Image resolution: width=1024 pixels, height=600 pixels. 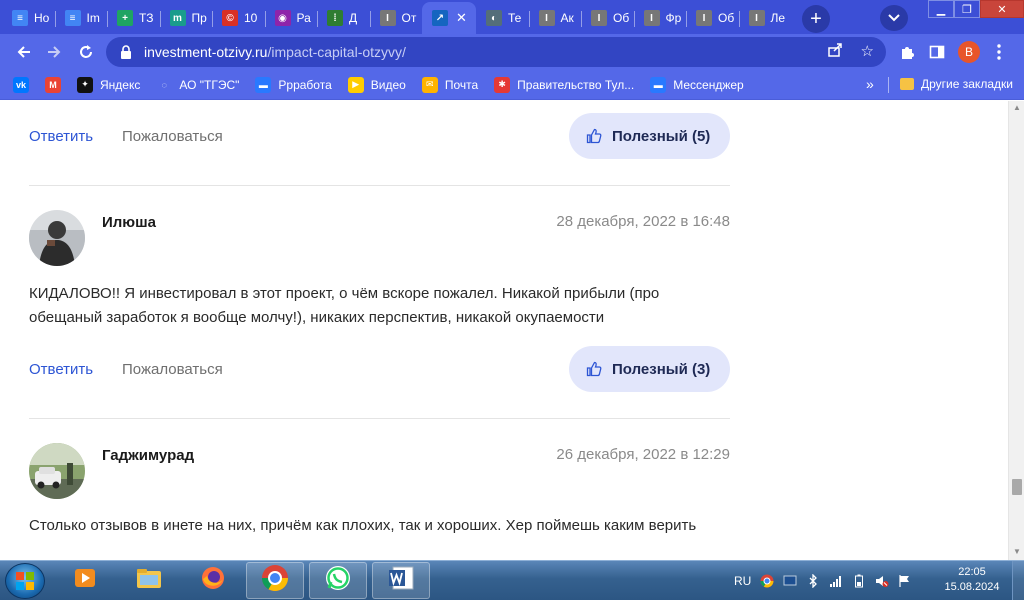 I want to click on taskbar-app-chrome, so click(x=275, y=580).